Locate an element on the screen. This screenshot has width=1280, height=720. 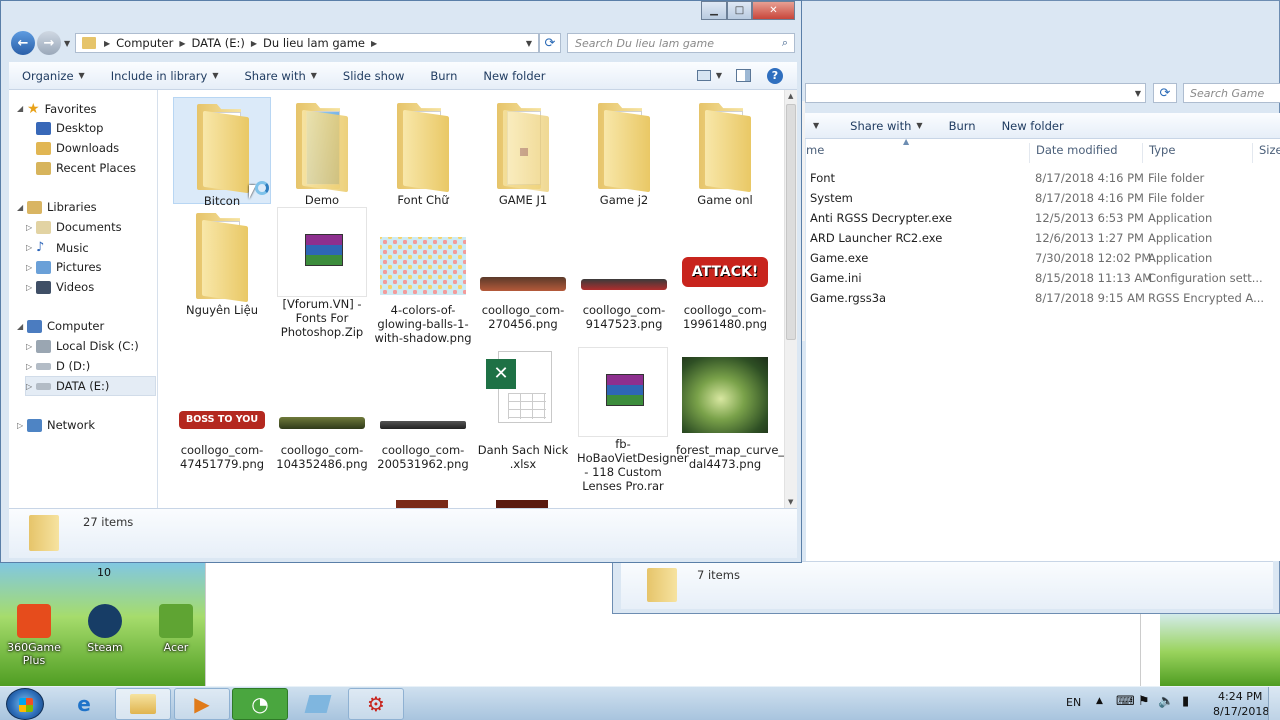
scroll-down-icon: ▼ is located at coordinates (790, 502).